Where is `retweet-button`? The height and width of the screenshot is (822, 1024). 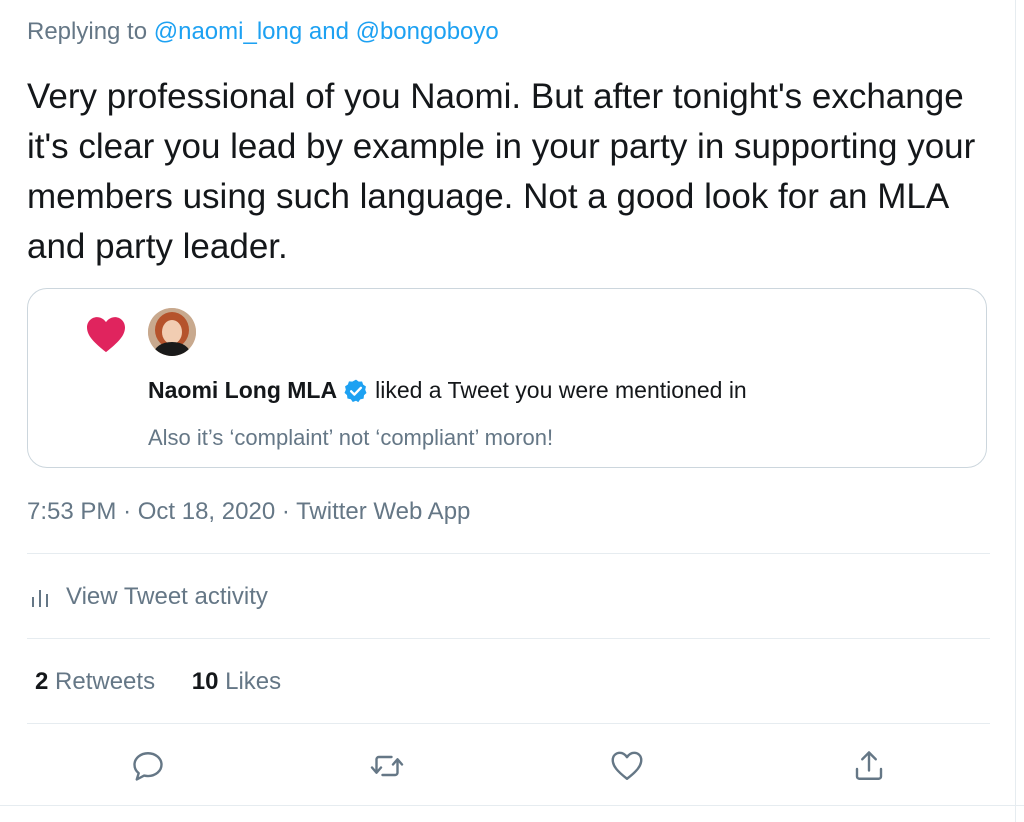
retweet-button is located at coordinates (387, 766).